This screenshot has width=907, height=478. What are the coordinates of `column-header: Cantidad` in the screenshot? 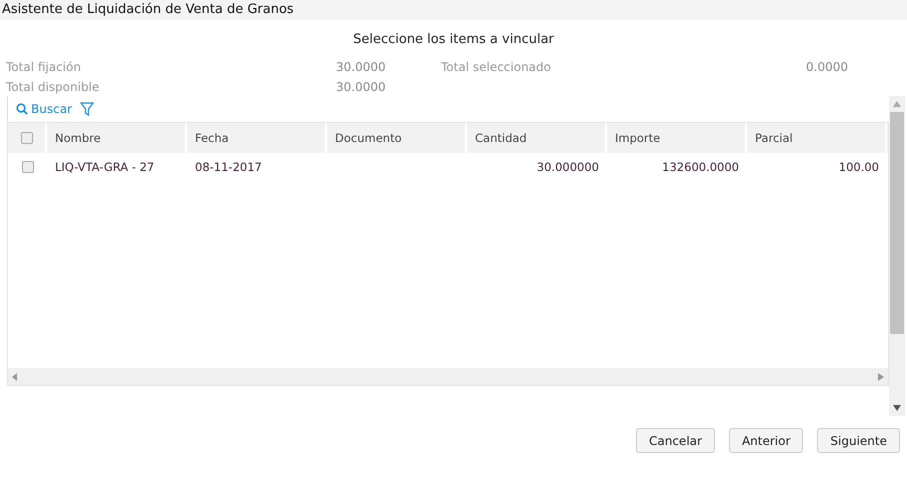 It's located at (537, 138).